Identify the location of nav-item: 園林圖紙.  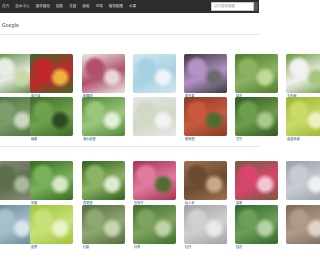
(43, 6).